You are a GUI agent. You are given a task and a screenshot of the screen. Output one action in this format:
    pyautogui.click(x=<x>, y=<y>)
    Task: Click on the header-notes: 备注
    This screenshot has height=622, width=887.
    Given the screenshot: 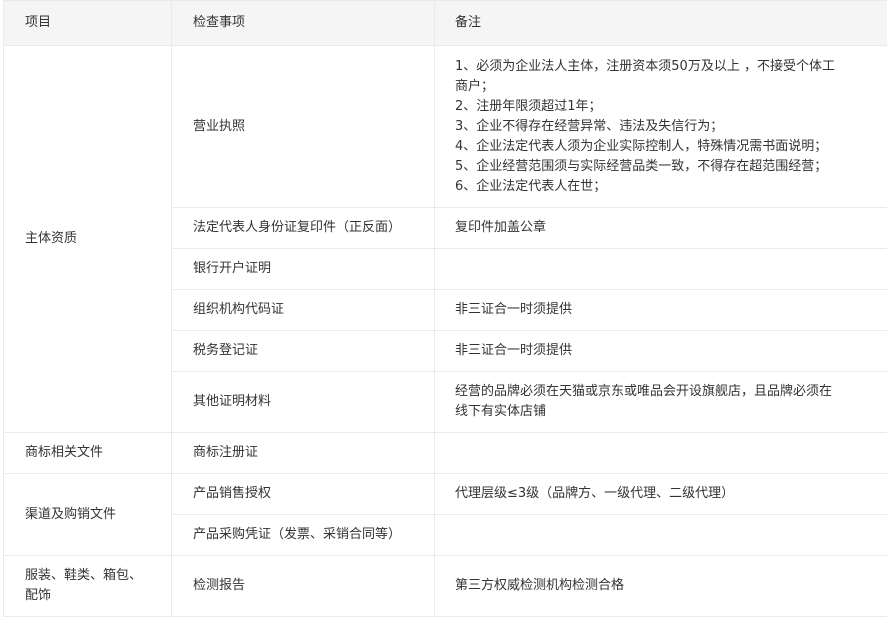 What is the action you would take?
    pyautogui.click(x=660, y=23)
    